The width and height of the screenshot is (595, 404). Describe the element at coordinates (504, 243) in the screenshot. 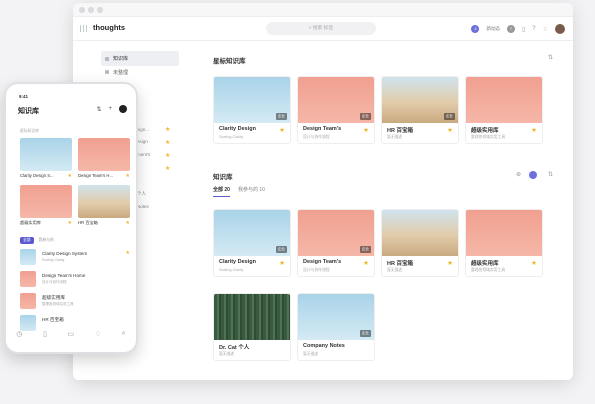

I see `library-card: 超级实用库 整理各领域实用工具 ★` at that location.